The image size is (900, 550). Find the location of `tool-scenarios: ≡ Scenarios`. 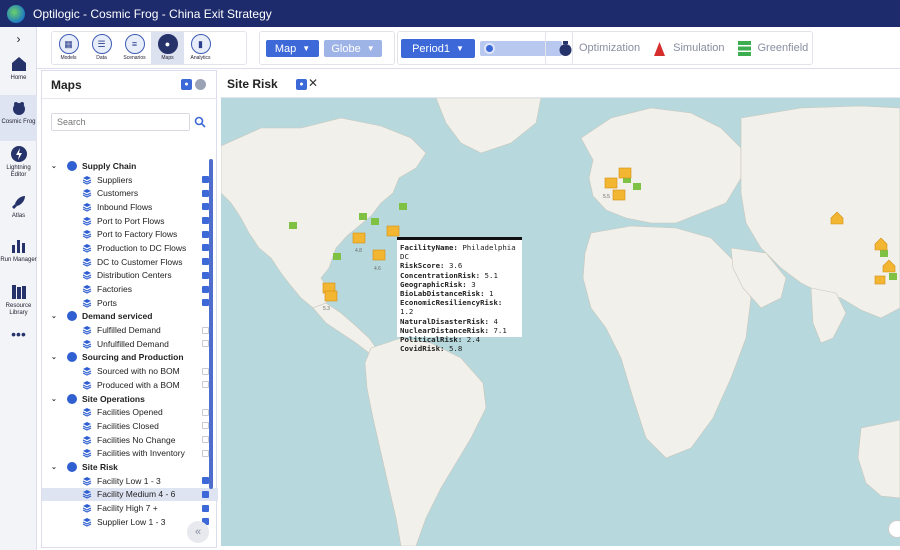

tool-scenarios: ≡ Scenarios is located at coordinates (134, 48).